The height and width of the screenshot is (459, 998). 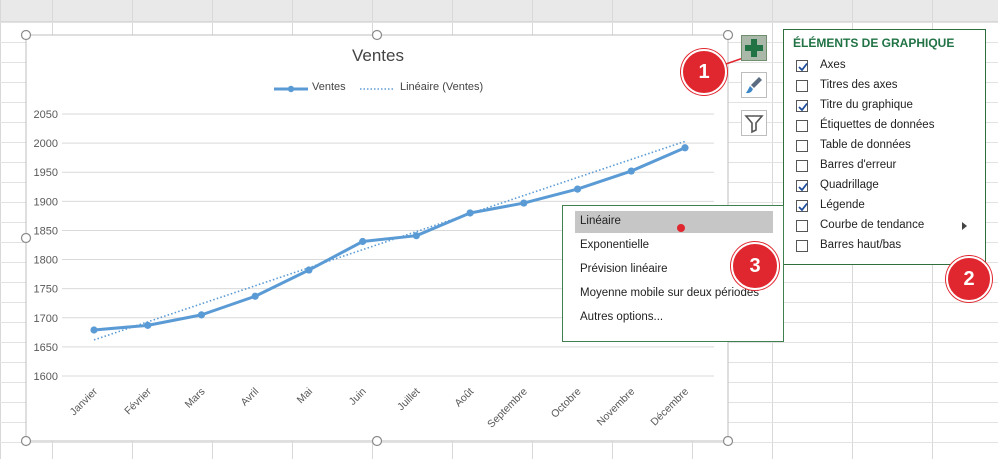 I want to click on filter-icon, so click(x=754, y=124).